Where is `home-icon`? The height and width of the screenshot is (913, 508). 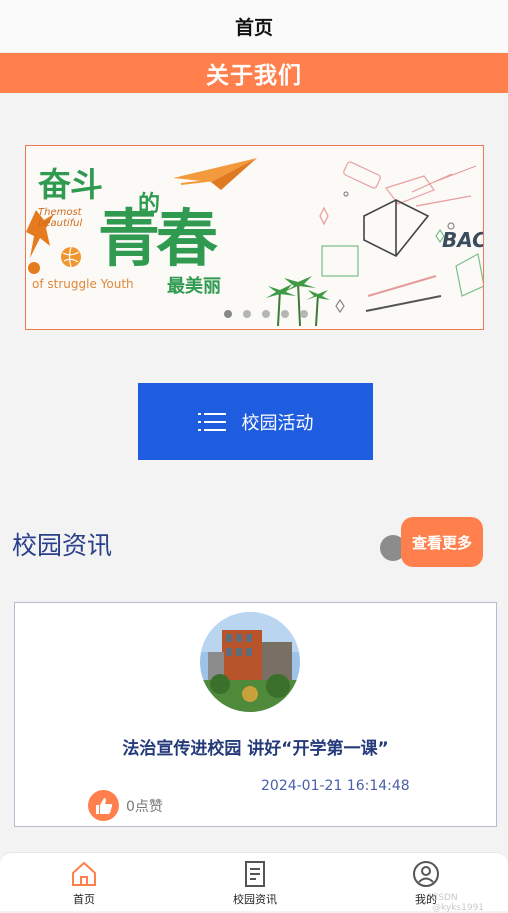 home-icon is located at coordinates (84, 873).